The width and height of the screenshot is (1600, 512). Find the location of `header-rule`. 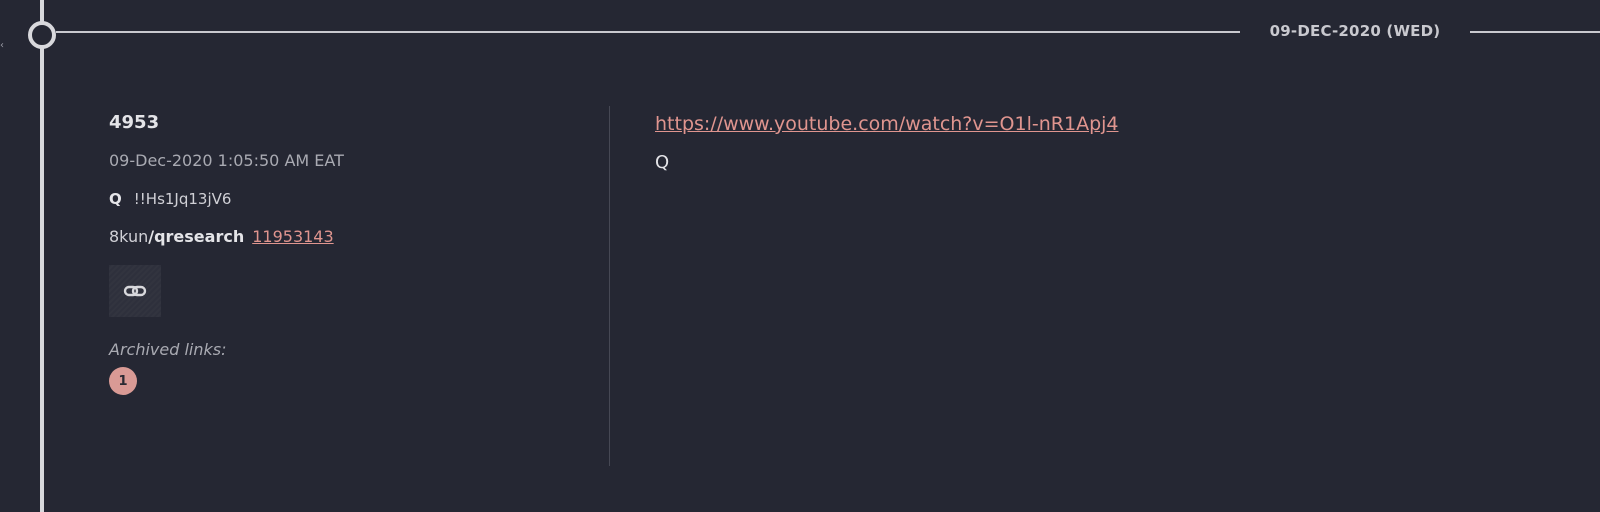

header-rule is located at coordinates (648, 32).